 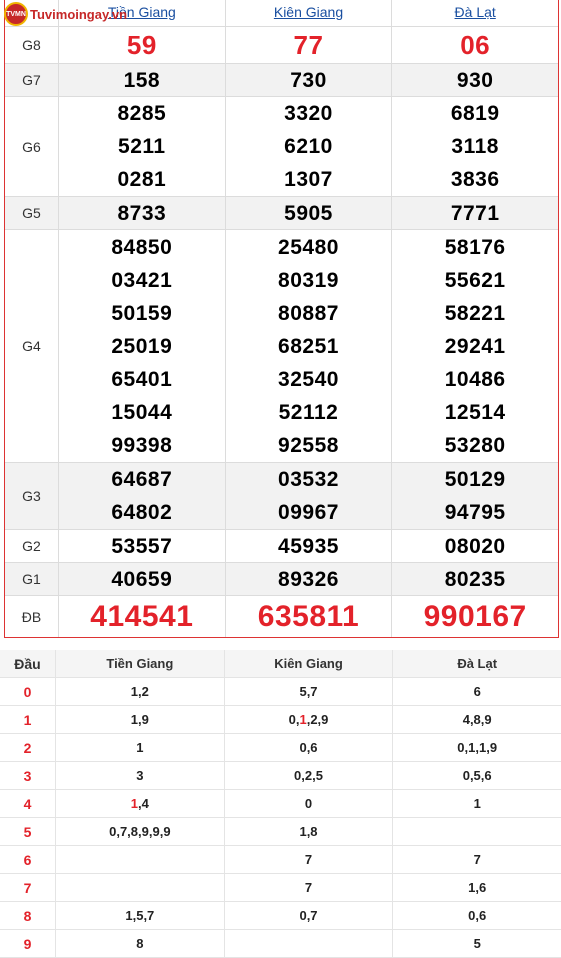 What do you see at coordinates (27, 831) in the screenshot?
I see `loto-dau: 5` at bounding box center [27, 831].